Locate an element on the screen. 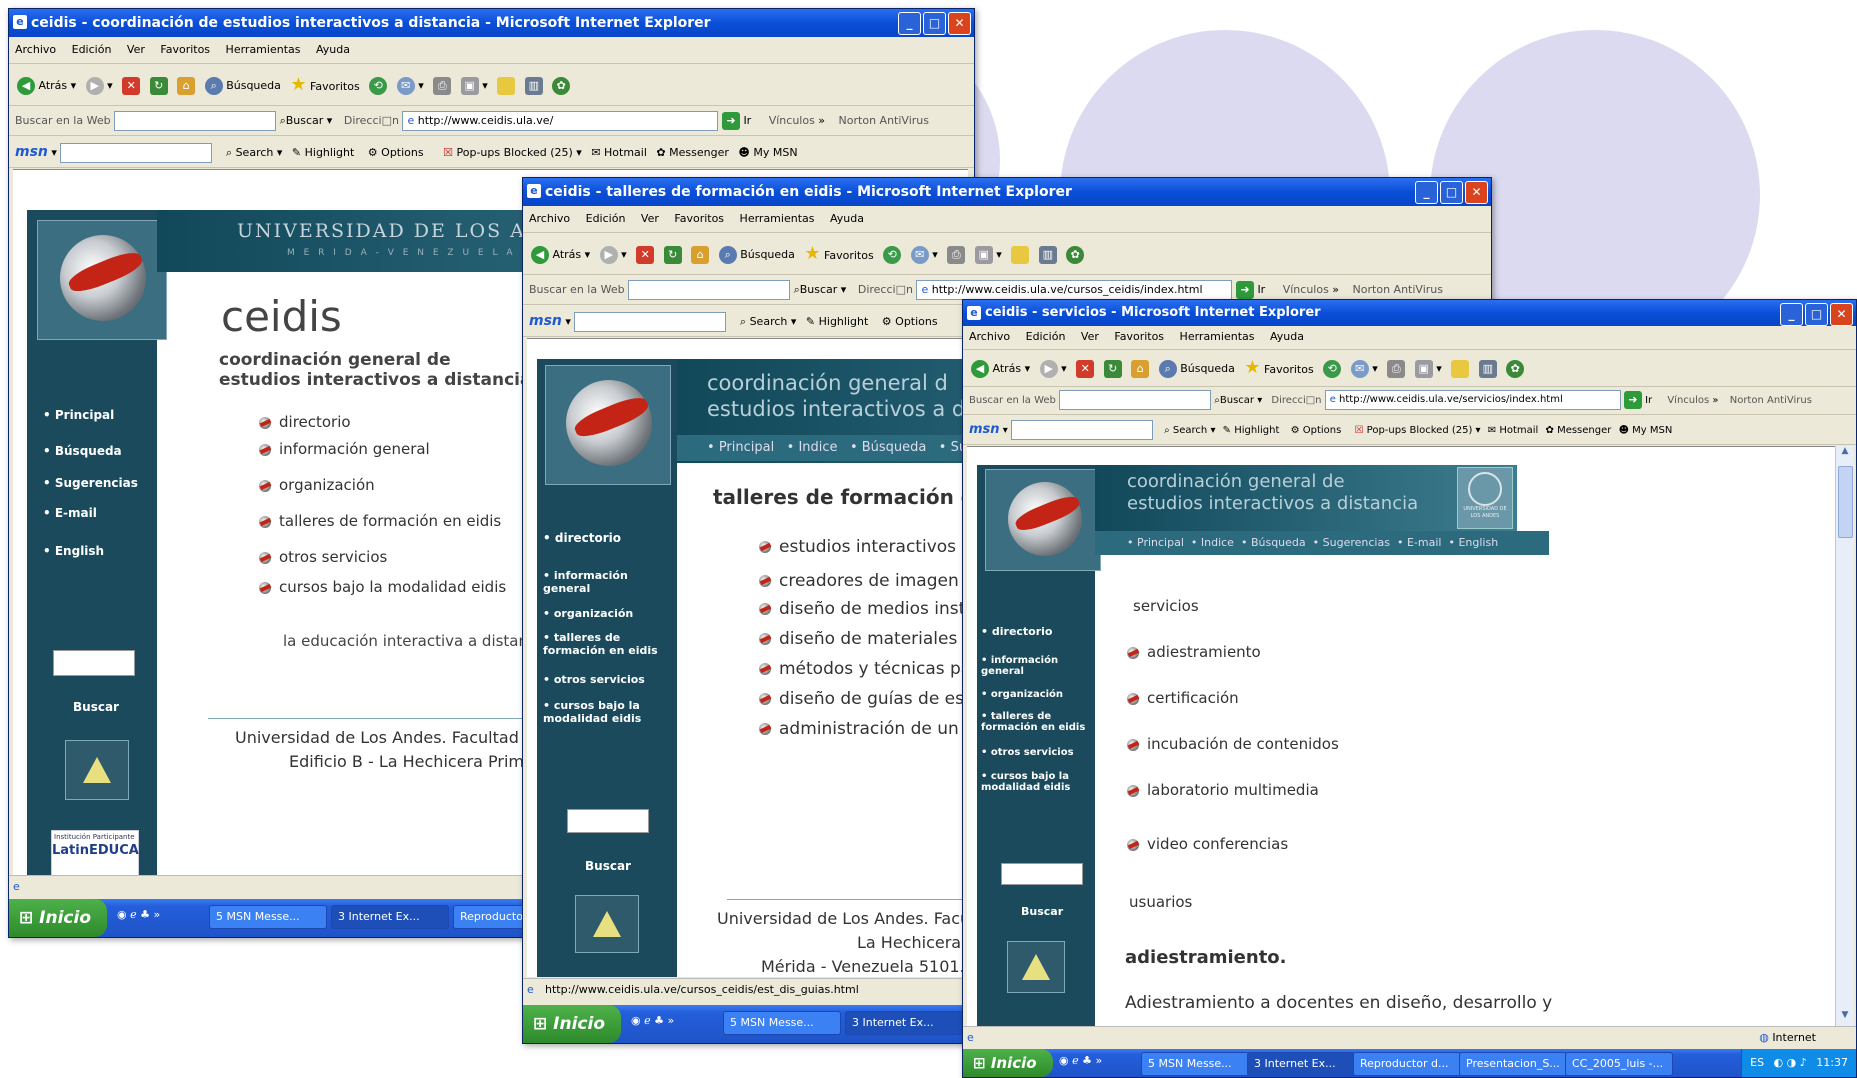  link-diseno-materiales: diseño de materiales in is located at coordinates (868, 639).